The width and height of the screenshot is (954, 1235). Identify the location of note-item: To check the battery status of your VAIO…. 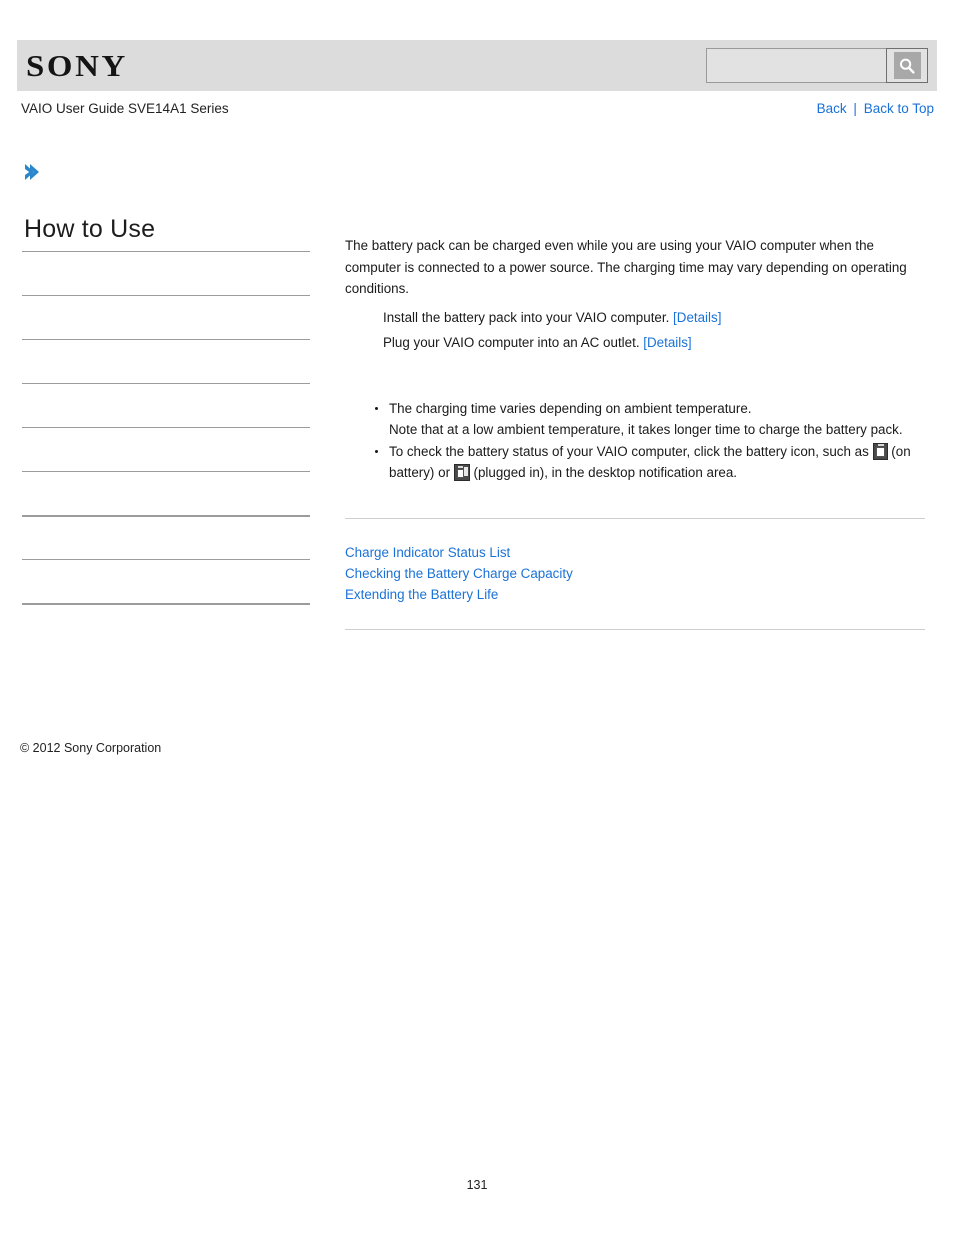
(650, 462).